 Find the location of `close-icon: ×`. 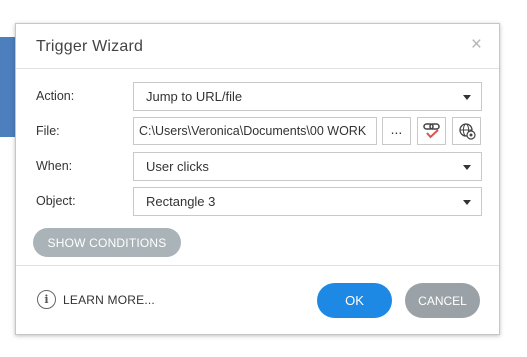

close-icon: × is located at coordinates (476, 45).